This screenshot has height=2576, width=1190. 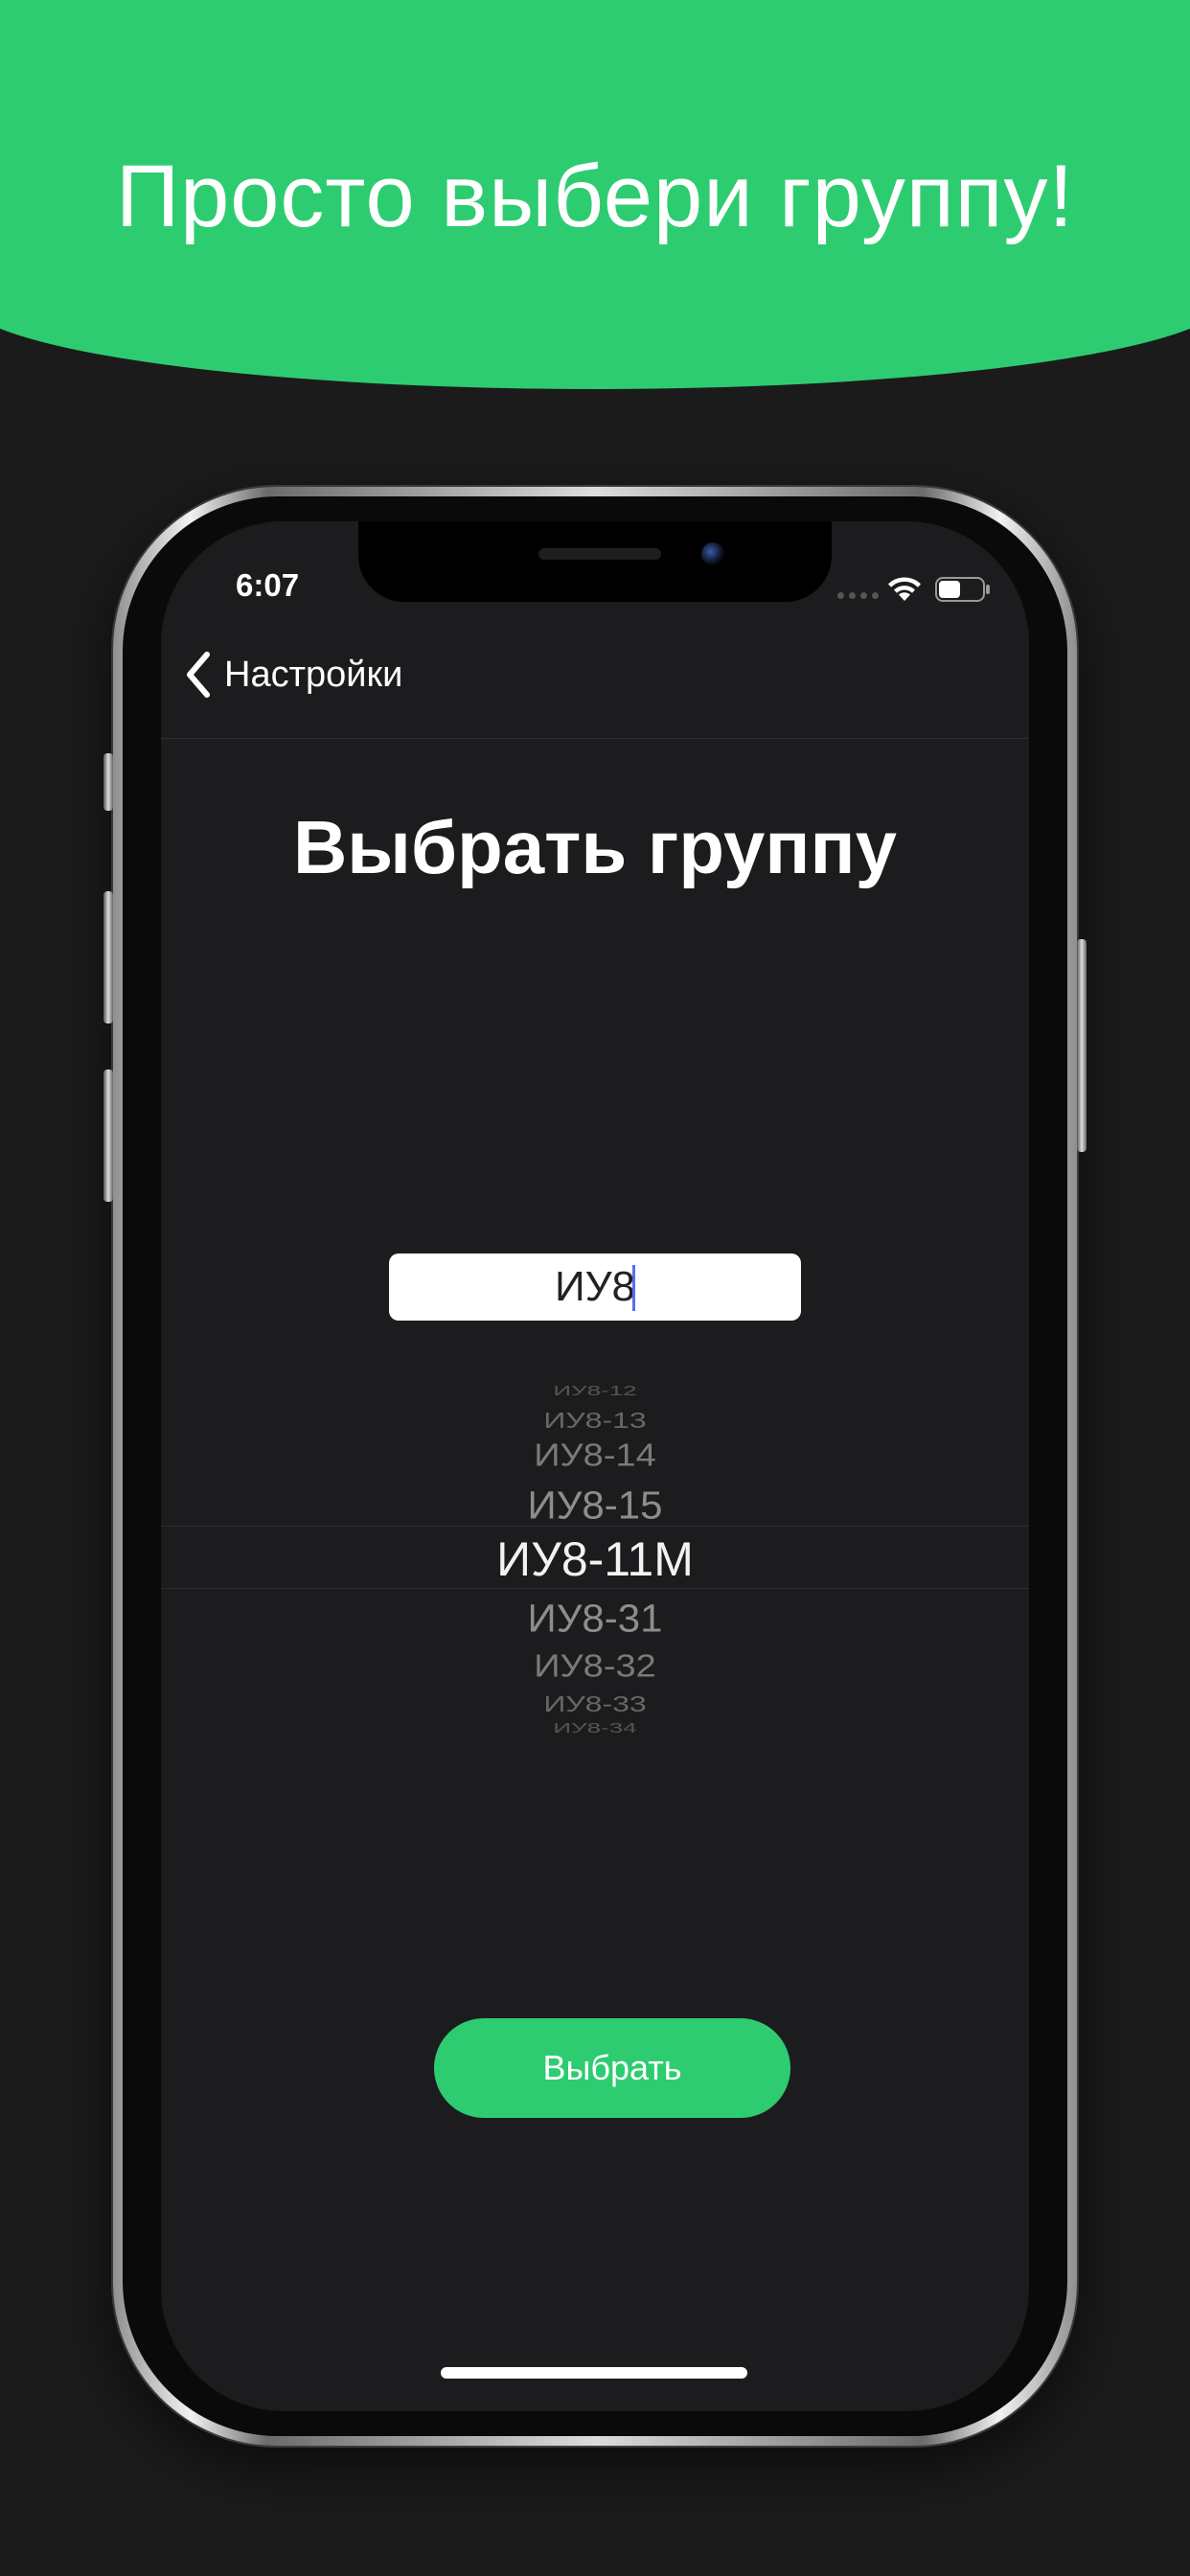 I want to click on home-indicator, so click(x=594, y=2373).